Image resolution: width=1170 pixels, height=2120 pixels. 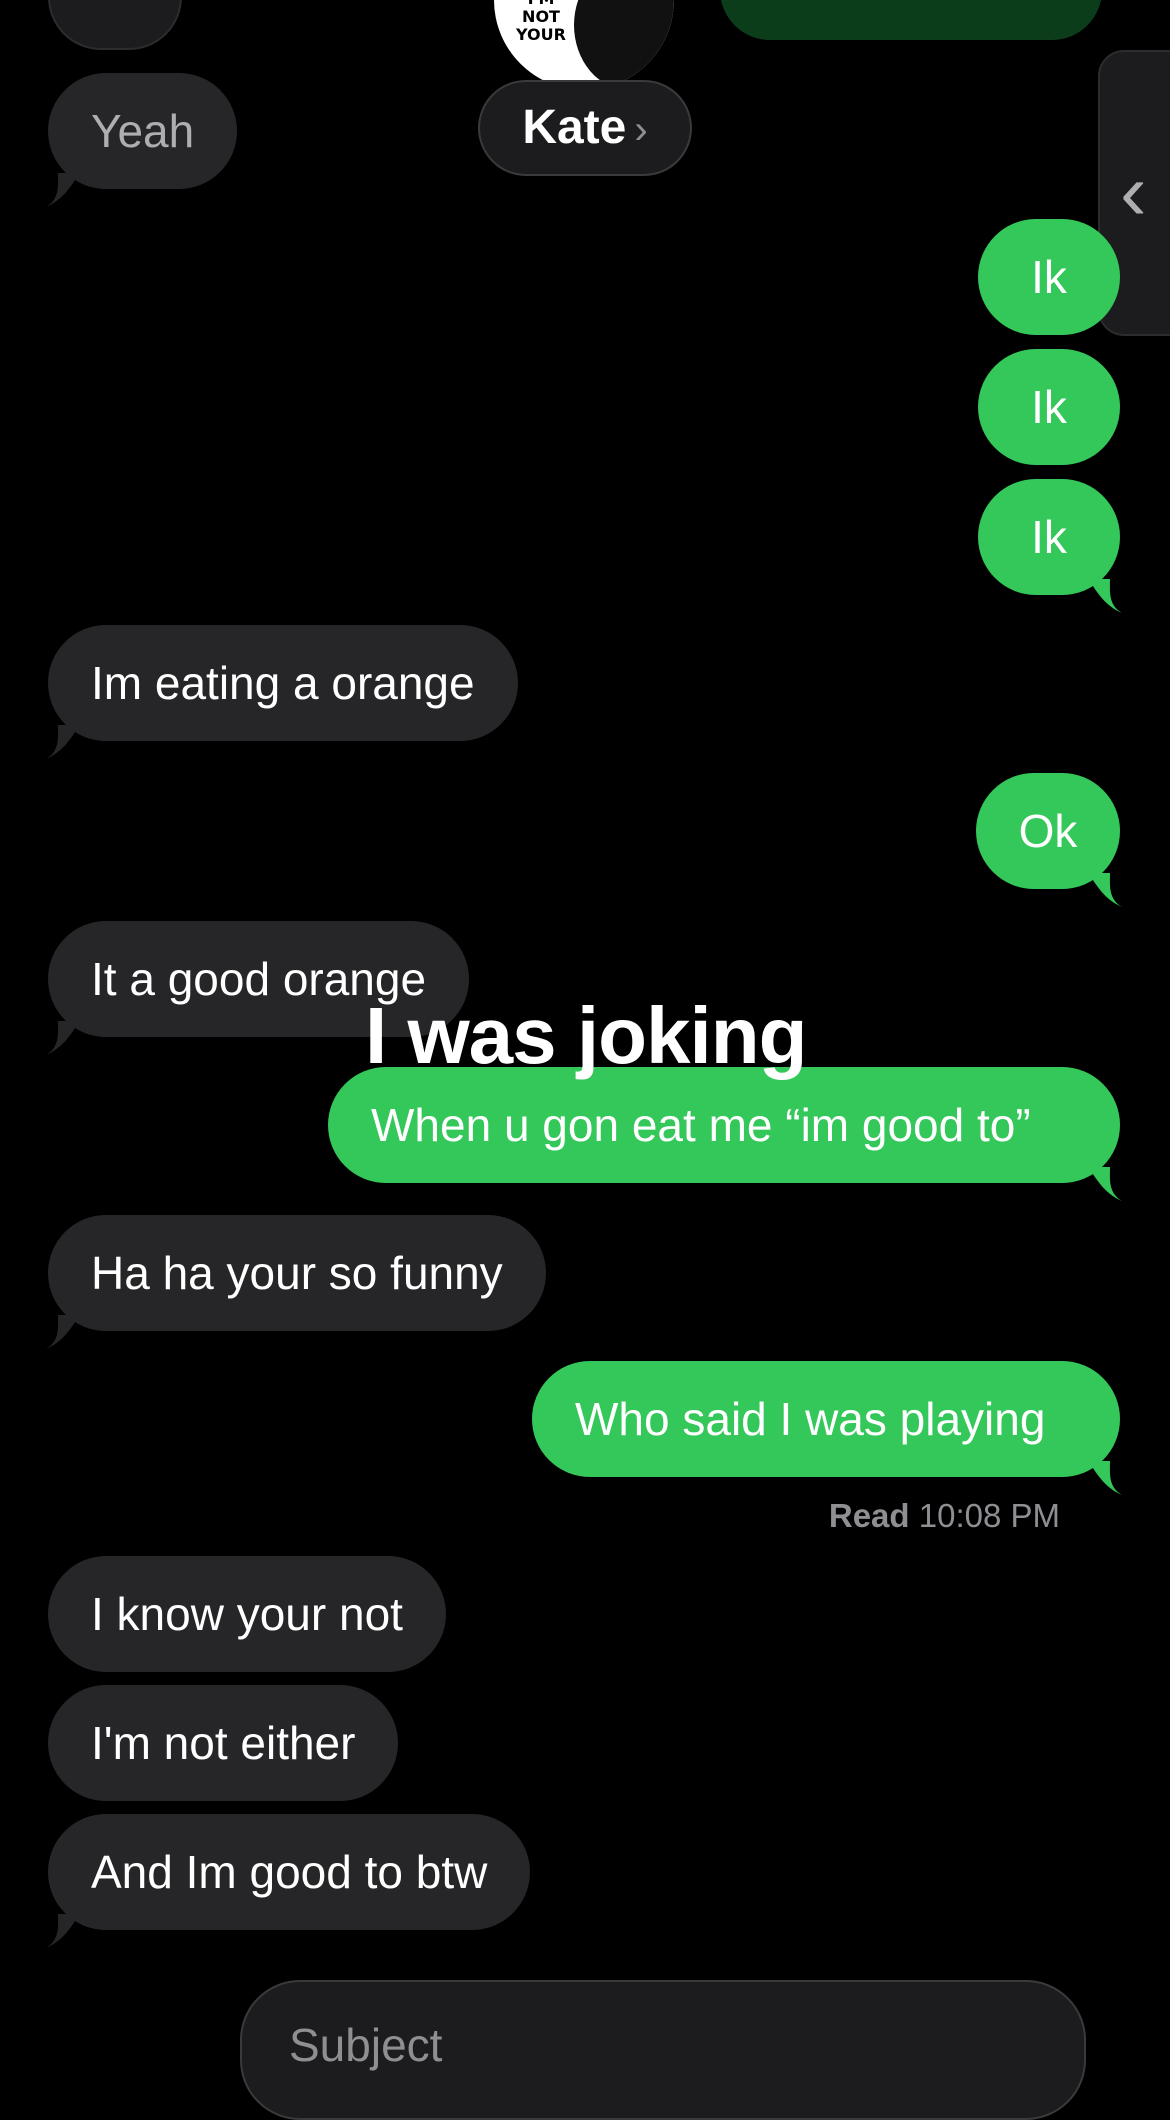 I want to click on incoming-message: Yeah, so click(x=142, y=140).